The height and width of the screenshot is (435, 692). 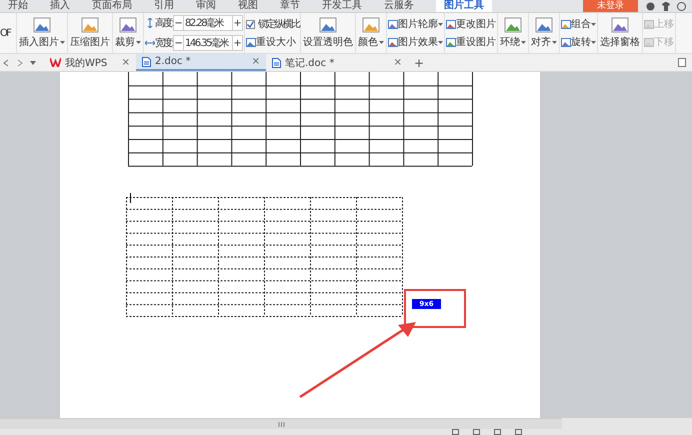 I want to click on button-label: 颜色, so click(x=368, y=42).